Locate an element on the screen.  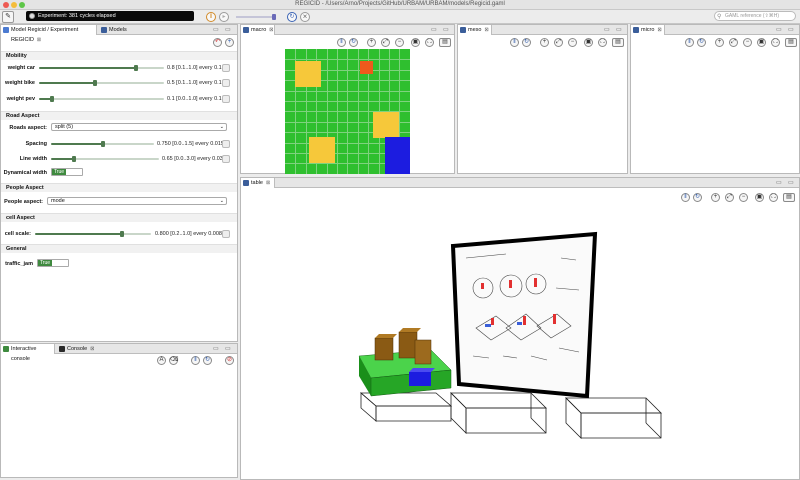
cell-scale-label: cell scale: is located at coordinates (17, 234).